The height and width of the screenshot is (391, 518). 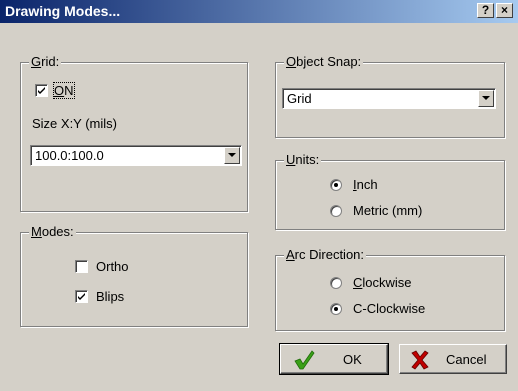 What do you see at coordinates (303, 159) in the screenshot?
I see `units-legend: Units:` at bounding box center [303, 159].